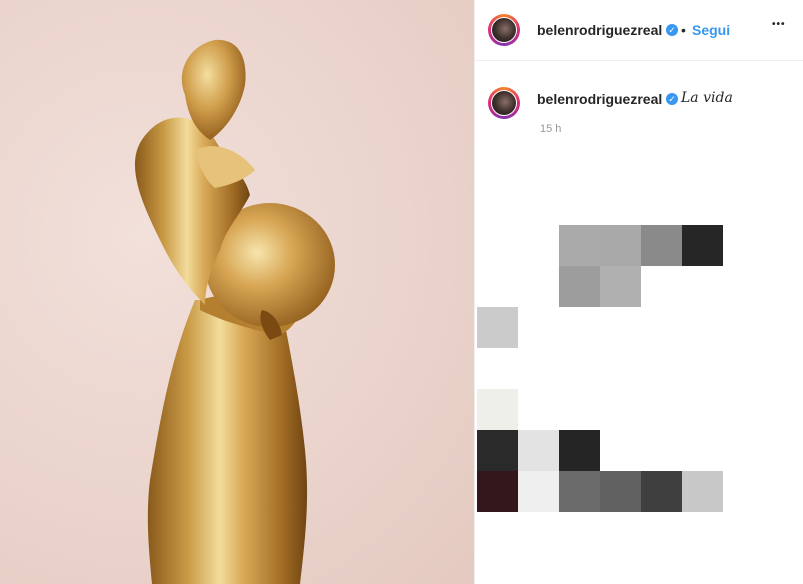  Describe the element at coordinates (550, 129) in the screenshot. I see `post-timestamp: 15 h` at that location.